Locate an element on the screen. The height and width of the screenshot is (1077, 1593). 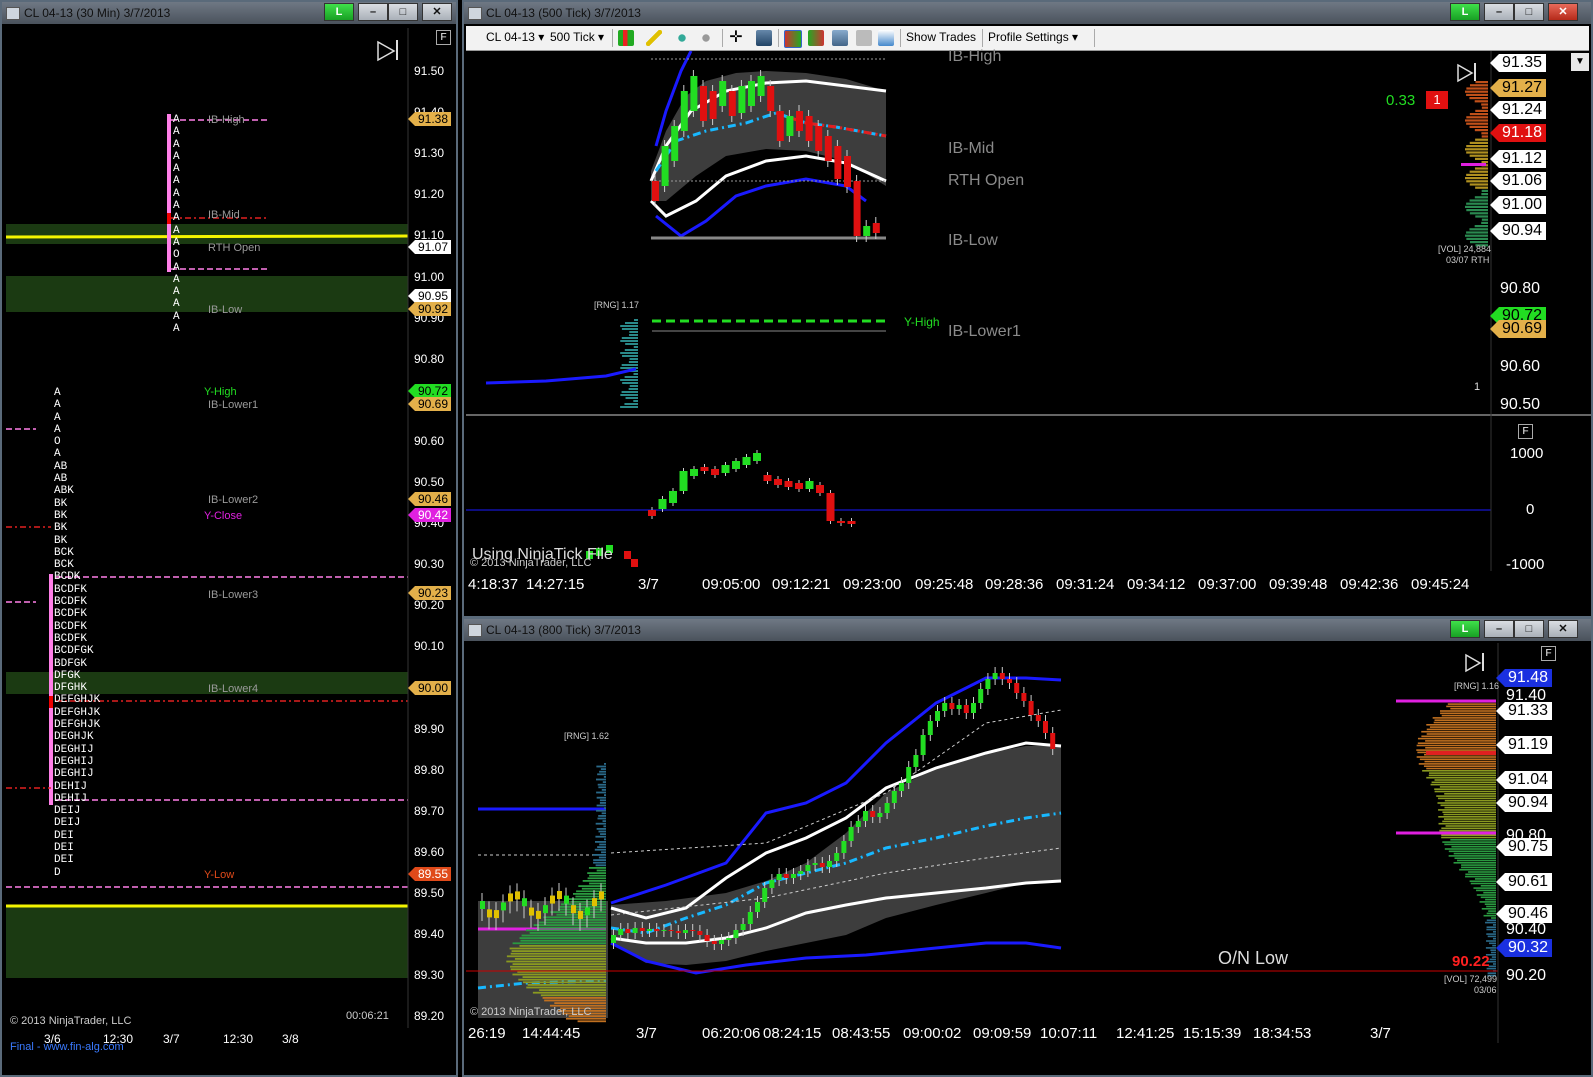
time-label: 4:18:37 is located at coordinates (493, 584).